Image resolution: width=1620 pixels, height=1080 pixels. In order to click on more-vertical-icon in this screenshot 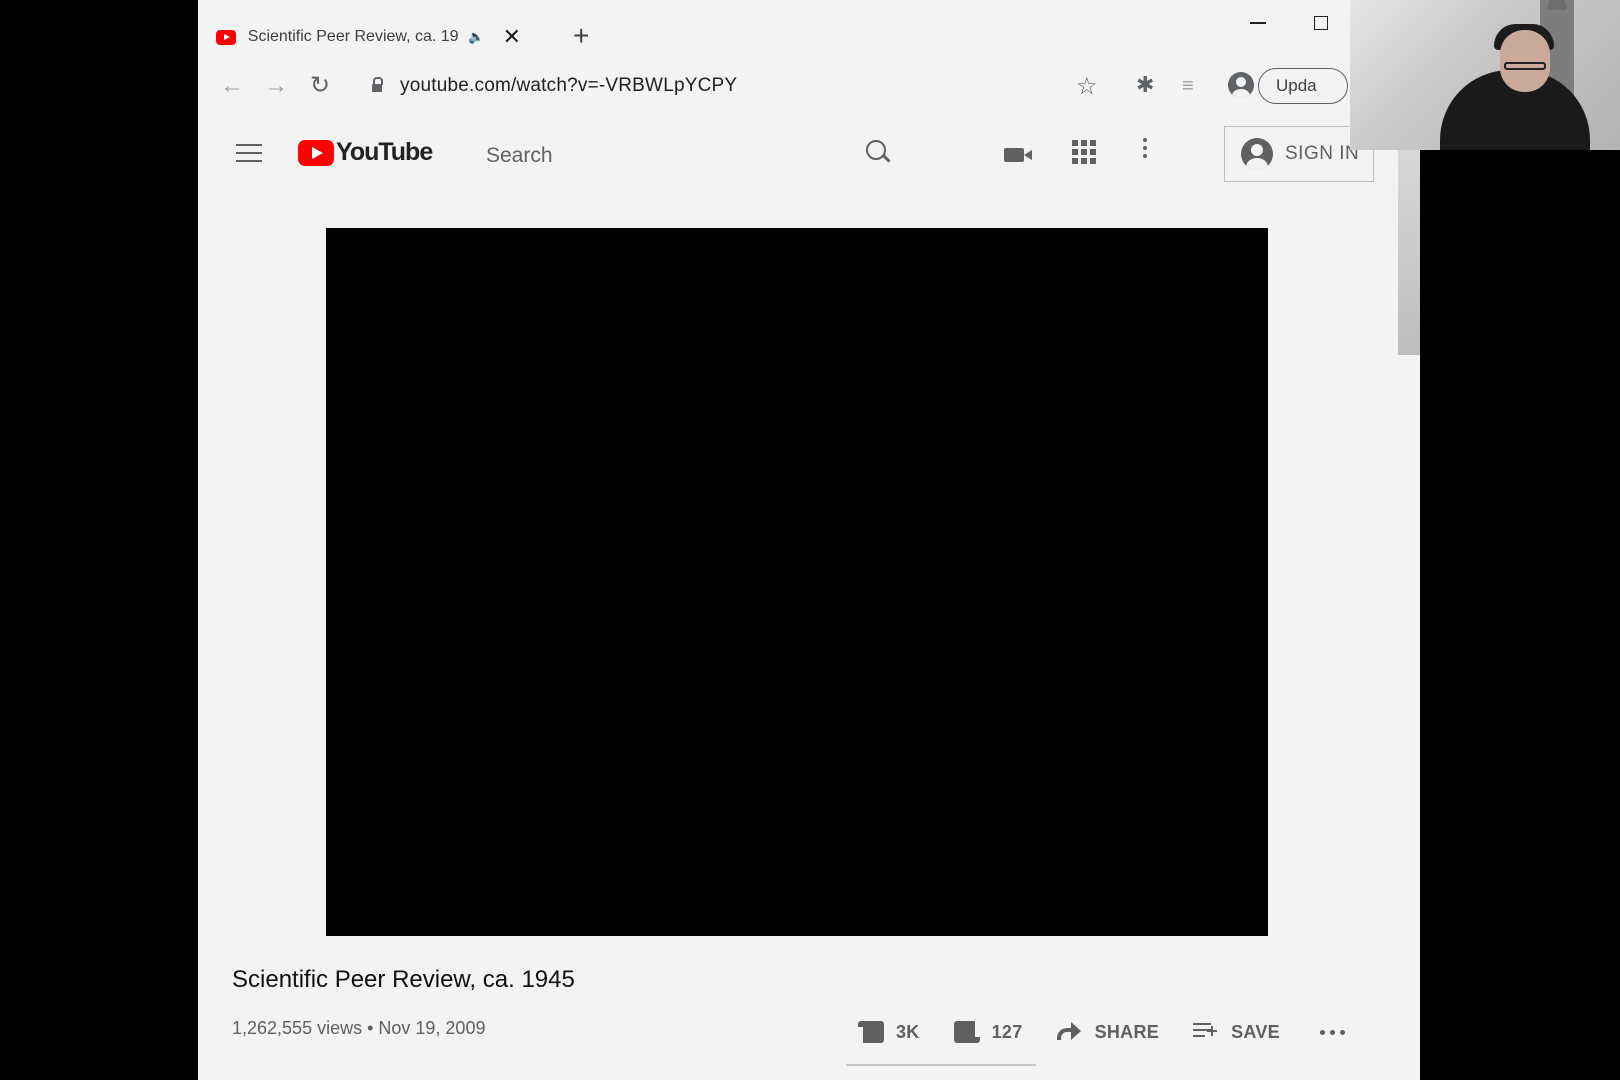, I will do `click(1145, 150)`.